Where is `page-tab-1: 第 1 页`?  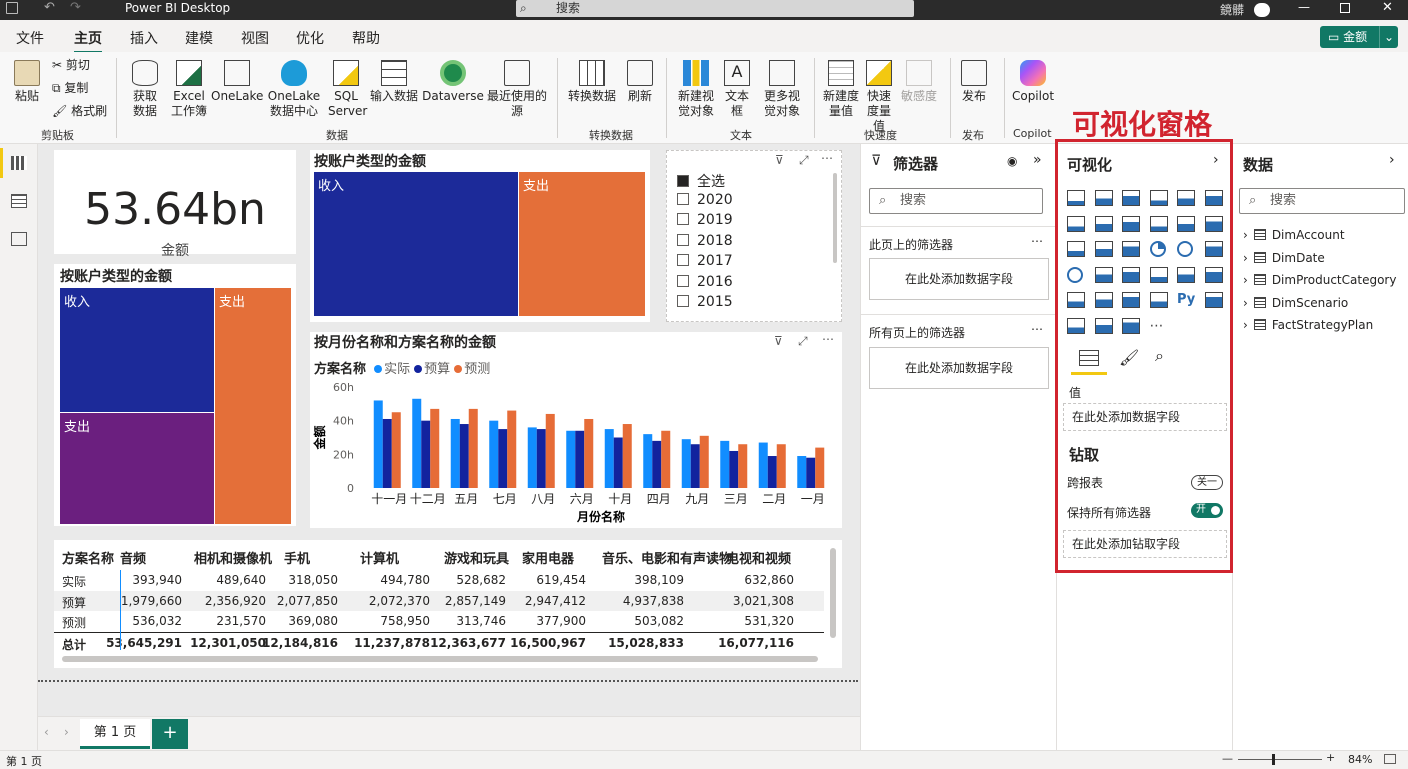
page-tab-1: 第 1 页 is located at coordinates (115, 734).